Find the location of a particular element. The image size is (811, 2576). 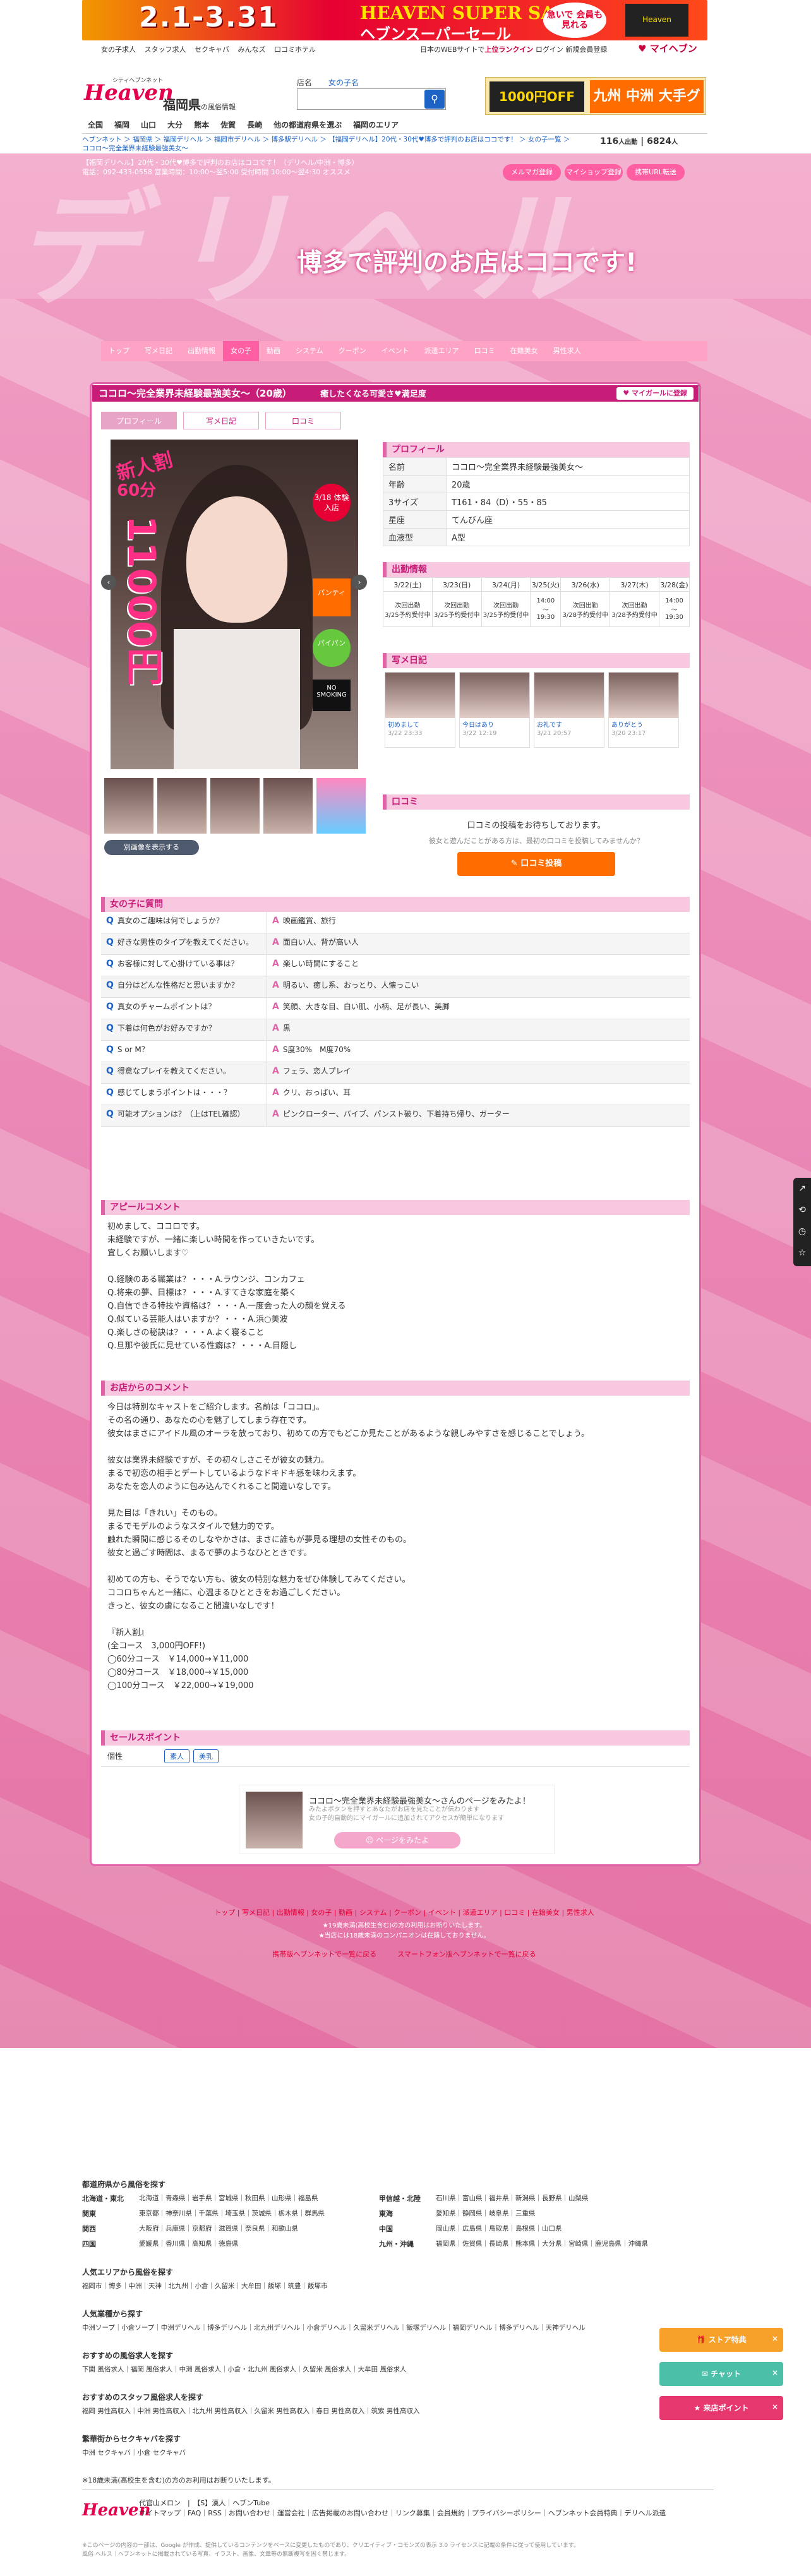

mailmag-button: メルマガ登録 is located at coordinates (532, 172).